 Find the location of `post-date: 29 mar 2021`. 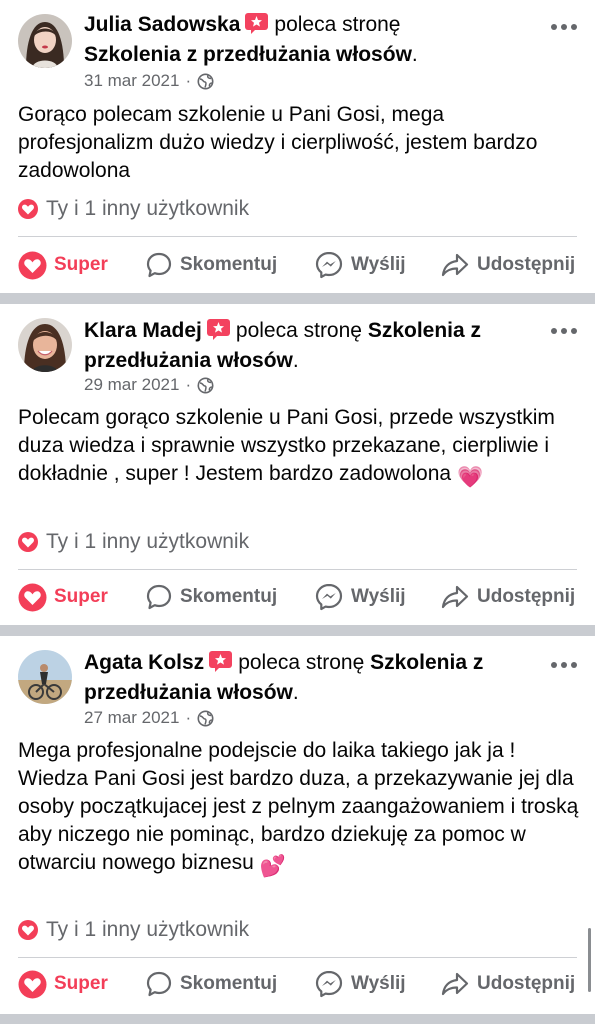

post-date: 29 mar 2021 is located at coordinates (131, 385).